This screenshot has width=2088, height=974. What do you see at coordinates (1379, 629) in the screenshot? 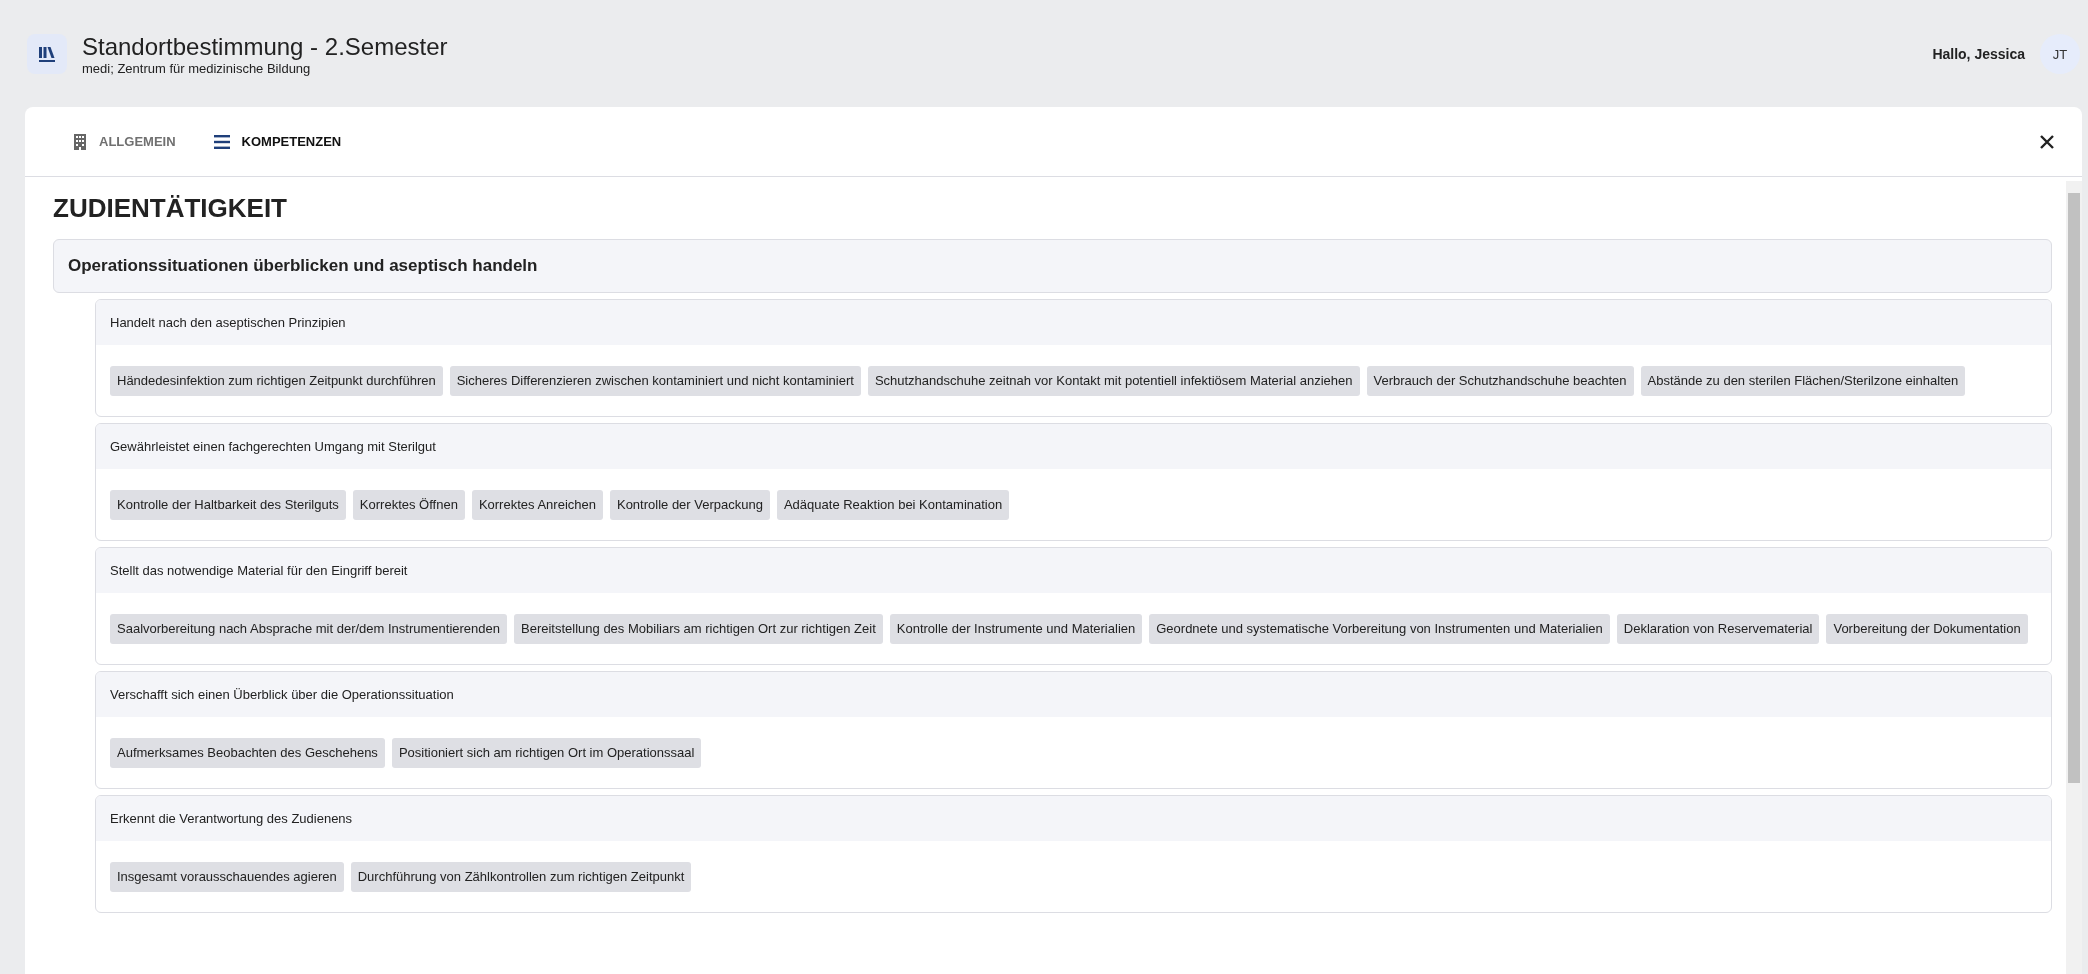
I see `criterion-tag: Geordnete und systematische Vorbereitung von Instrumenten und Materialien` at bounding box center [1379, 629].